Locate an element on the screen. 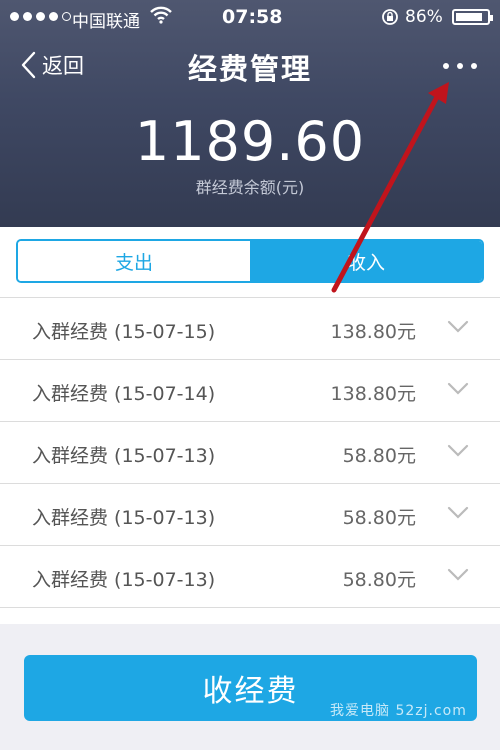 This screenshot has height=750, width=500. status-bar: 中国联通 07:58 86% is located at coordinates (250, 17).